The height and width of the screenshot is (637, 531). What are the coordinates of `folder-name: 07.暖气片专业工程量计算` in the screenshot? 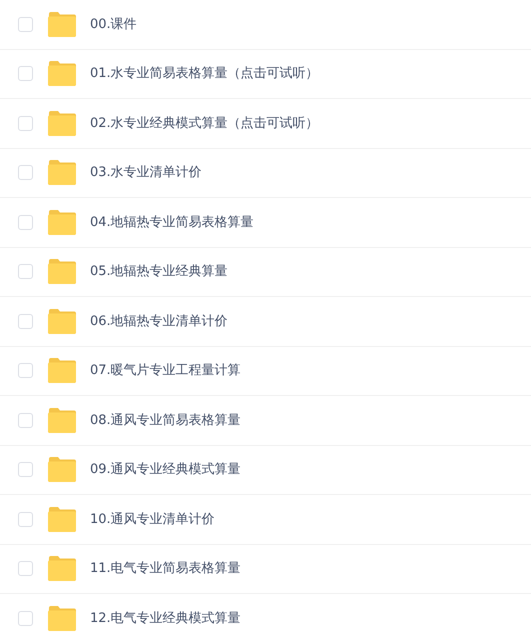 It's located at (165, 370).